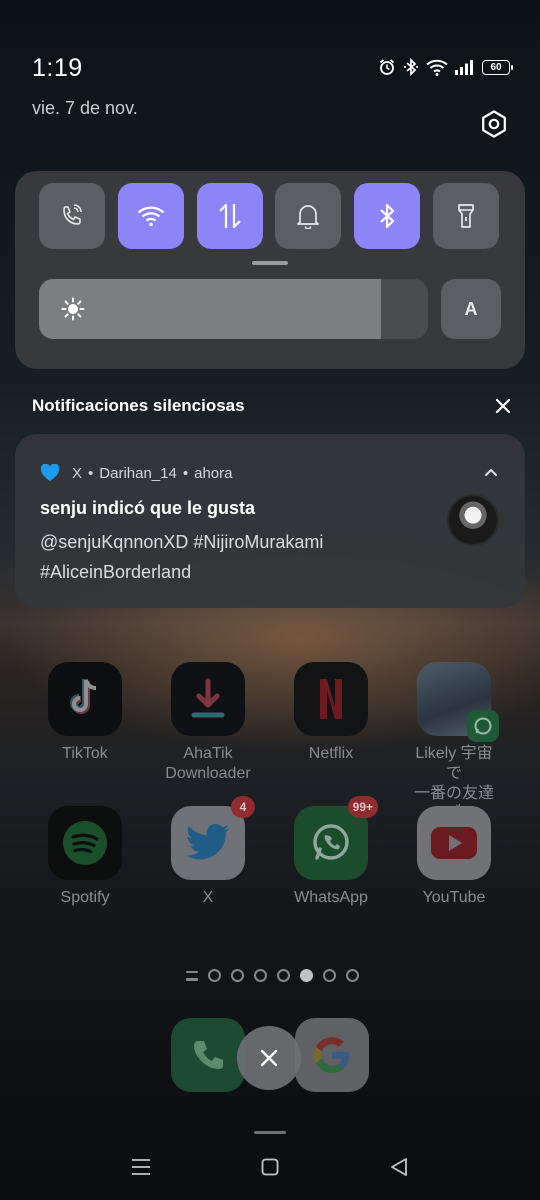  I want to click on chevron-up-icon, so click(491, 472).